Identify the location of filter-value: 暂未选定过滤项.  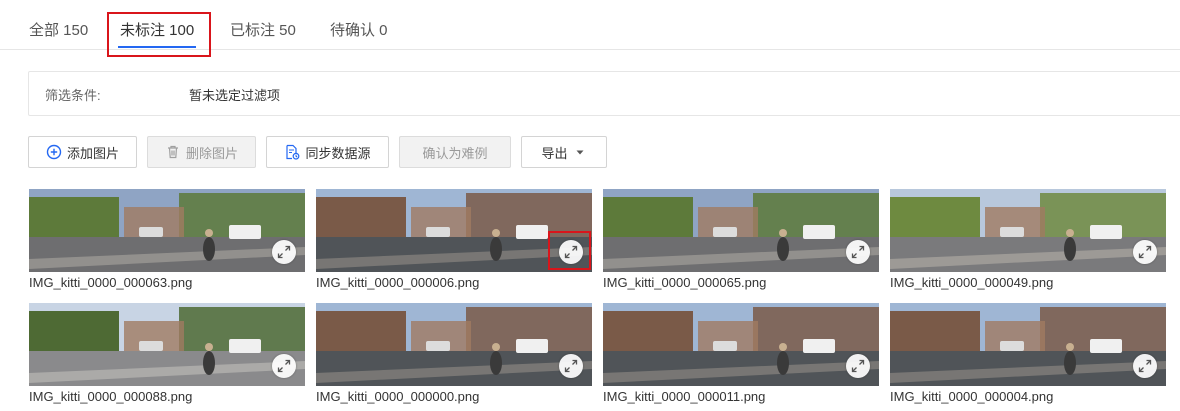
(235, 95).